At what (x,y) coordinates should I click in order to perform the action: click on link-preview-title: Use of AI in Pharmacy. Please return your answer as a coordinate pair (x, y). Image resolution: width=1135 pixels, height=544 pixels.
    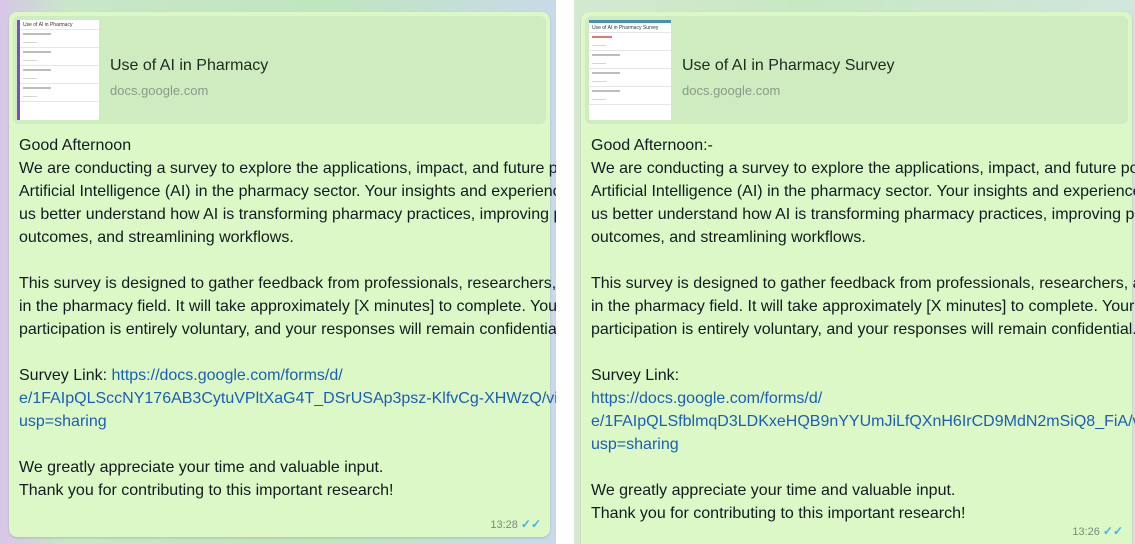
    Looking at the image, I should click on (189, 65).